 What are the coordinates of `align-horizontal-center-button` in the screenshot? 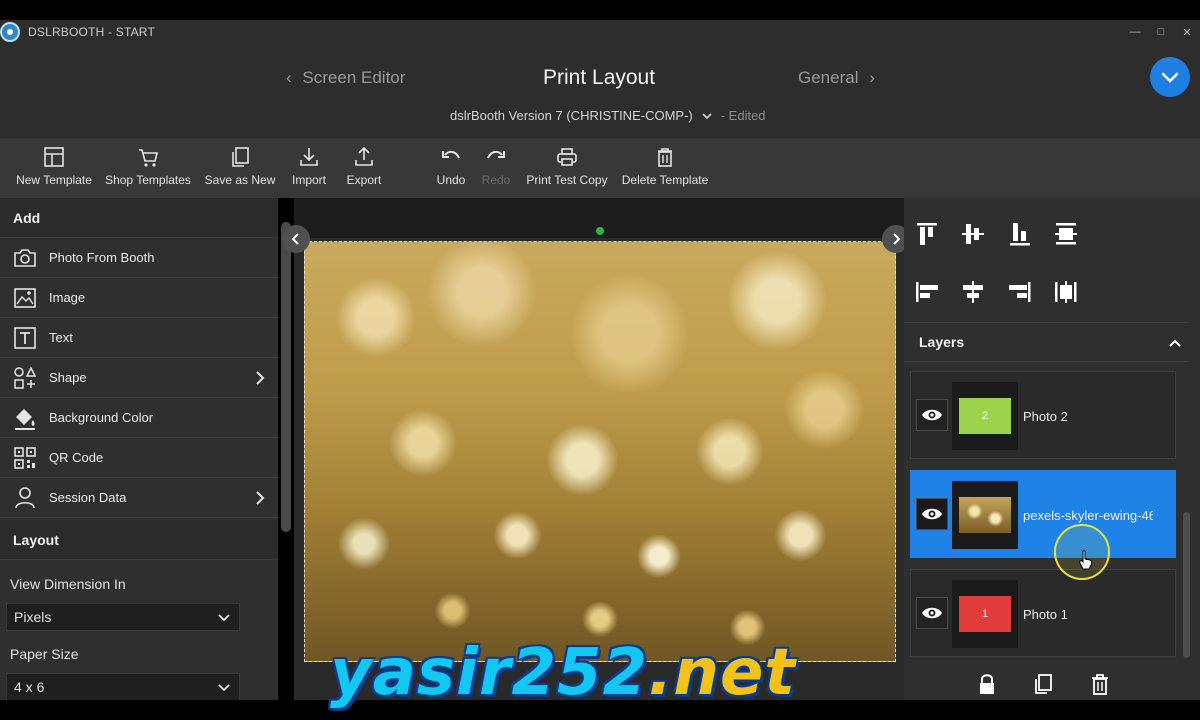 It's located at (973, 292).